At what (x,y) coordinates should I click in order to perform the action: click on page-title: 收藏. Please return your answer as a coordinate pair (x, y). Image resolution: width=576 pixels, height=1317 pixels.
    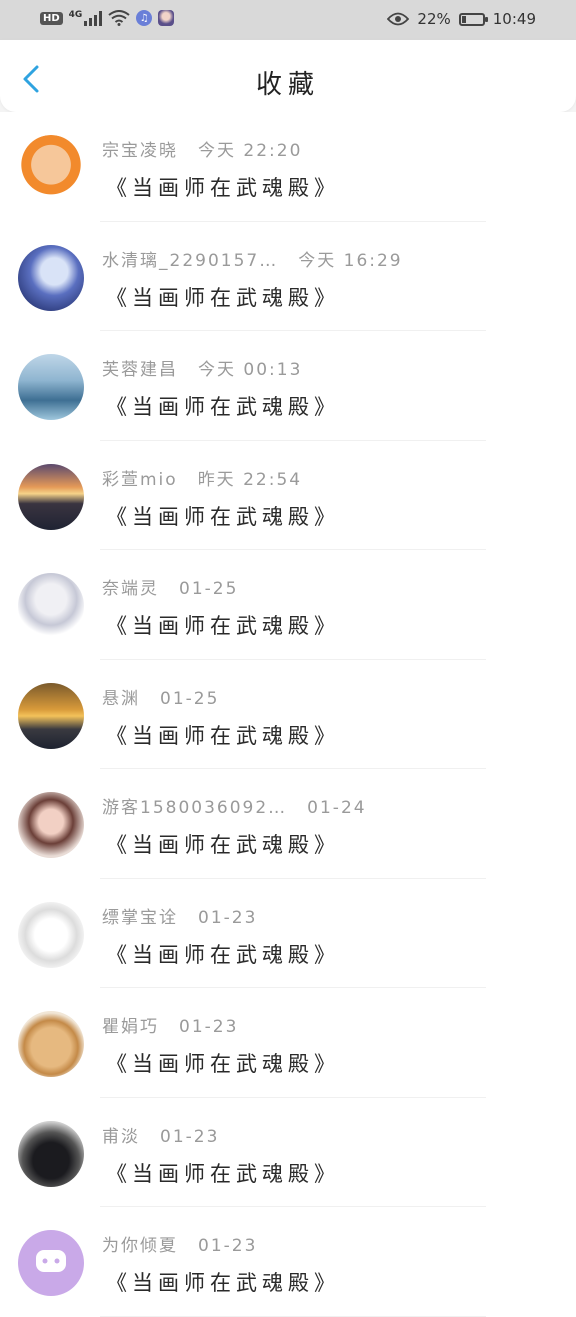
    Looking at the image, I should click on (287, 85).